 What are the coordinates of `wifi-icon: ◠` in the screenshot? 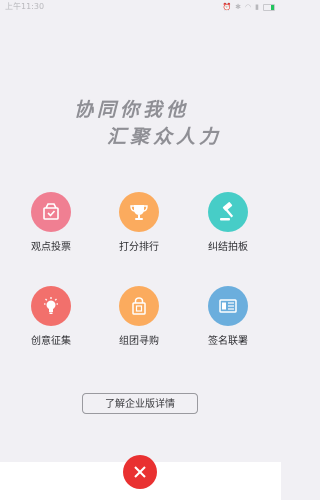 It's located at (248, 7).